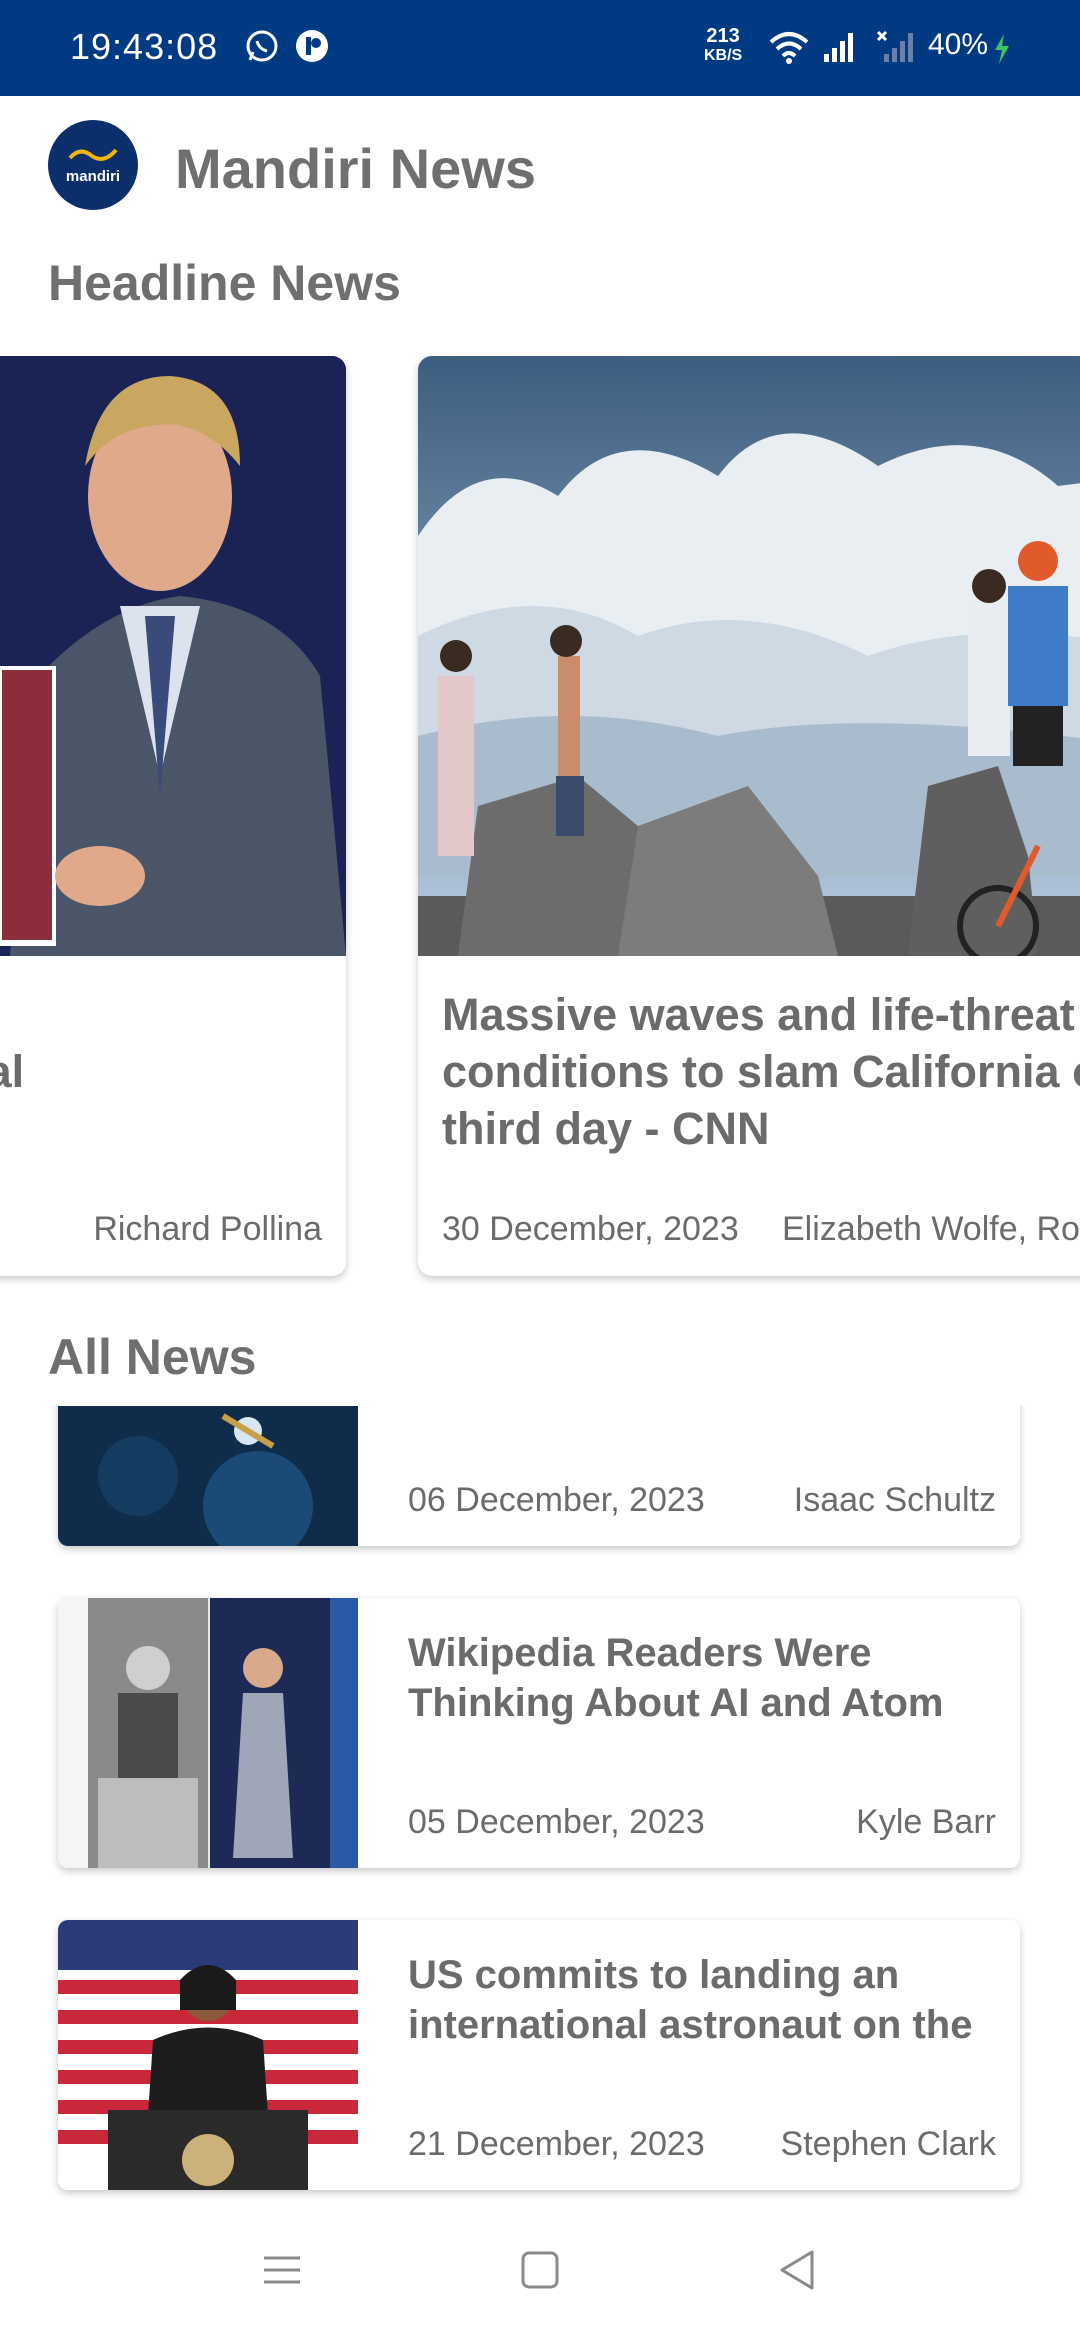 Image resolution: width=1080 pixels, height=2340 pixels. What do you see at coordinates (1002, 51) in the screenshot?
I see `battery-charging-icon` at bounding box center [1002, 51].